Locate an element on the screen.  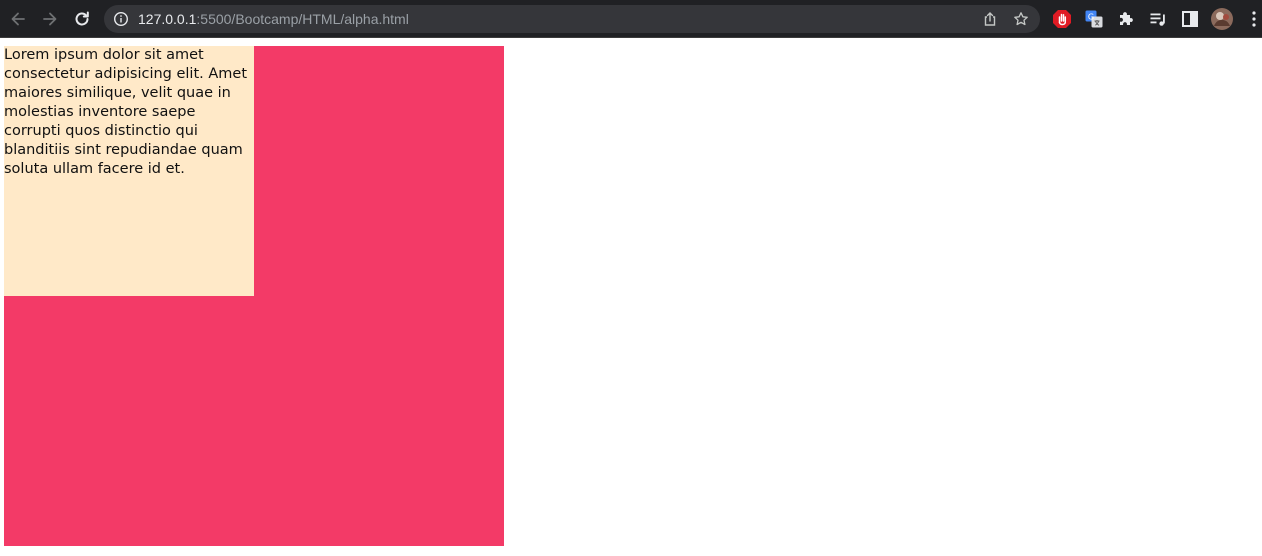
puzzle-icon is located at coordinates (1126, 18).